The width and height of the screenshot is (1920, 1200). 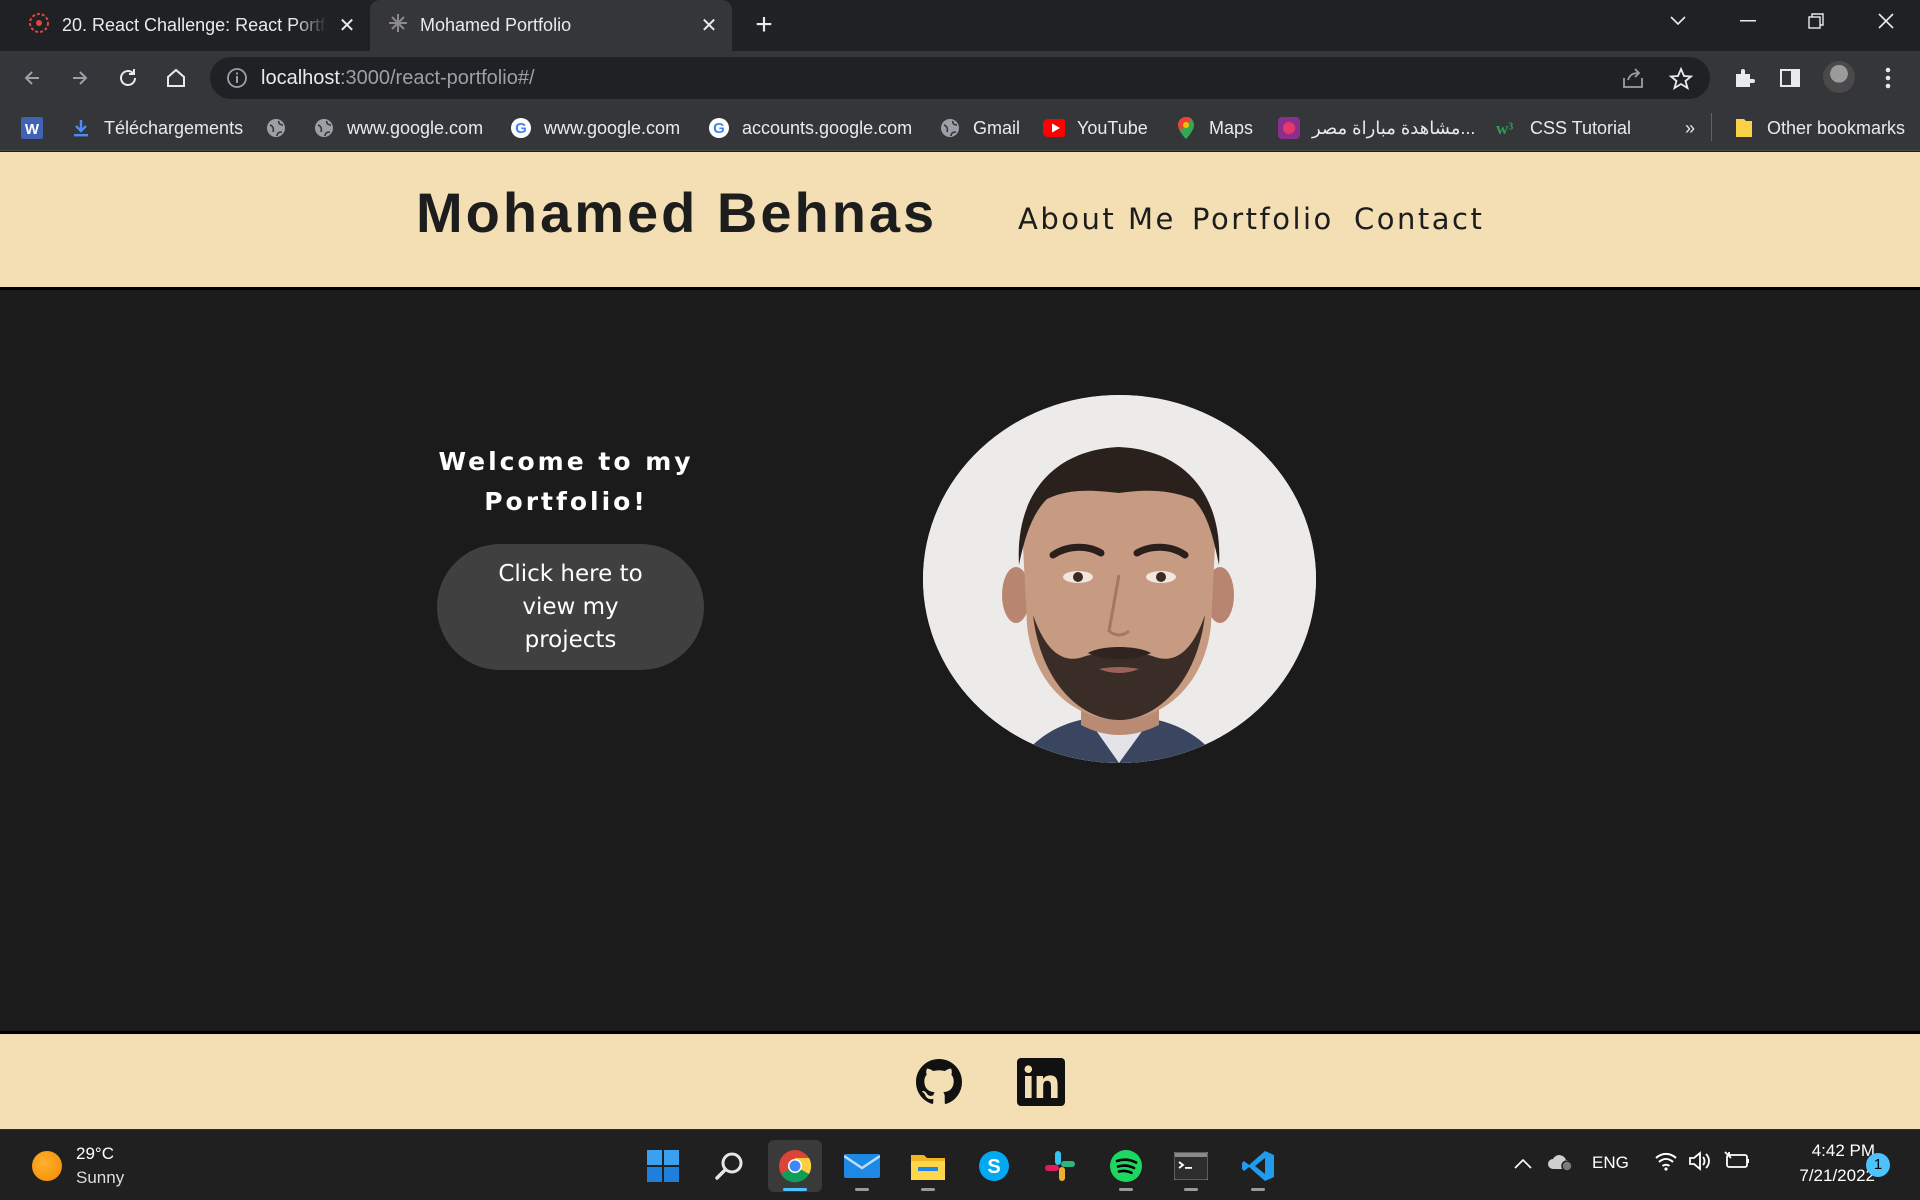 I want to click on download-icon, so click(x=81, y=128).